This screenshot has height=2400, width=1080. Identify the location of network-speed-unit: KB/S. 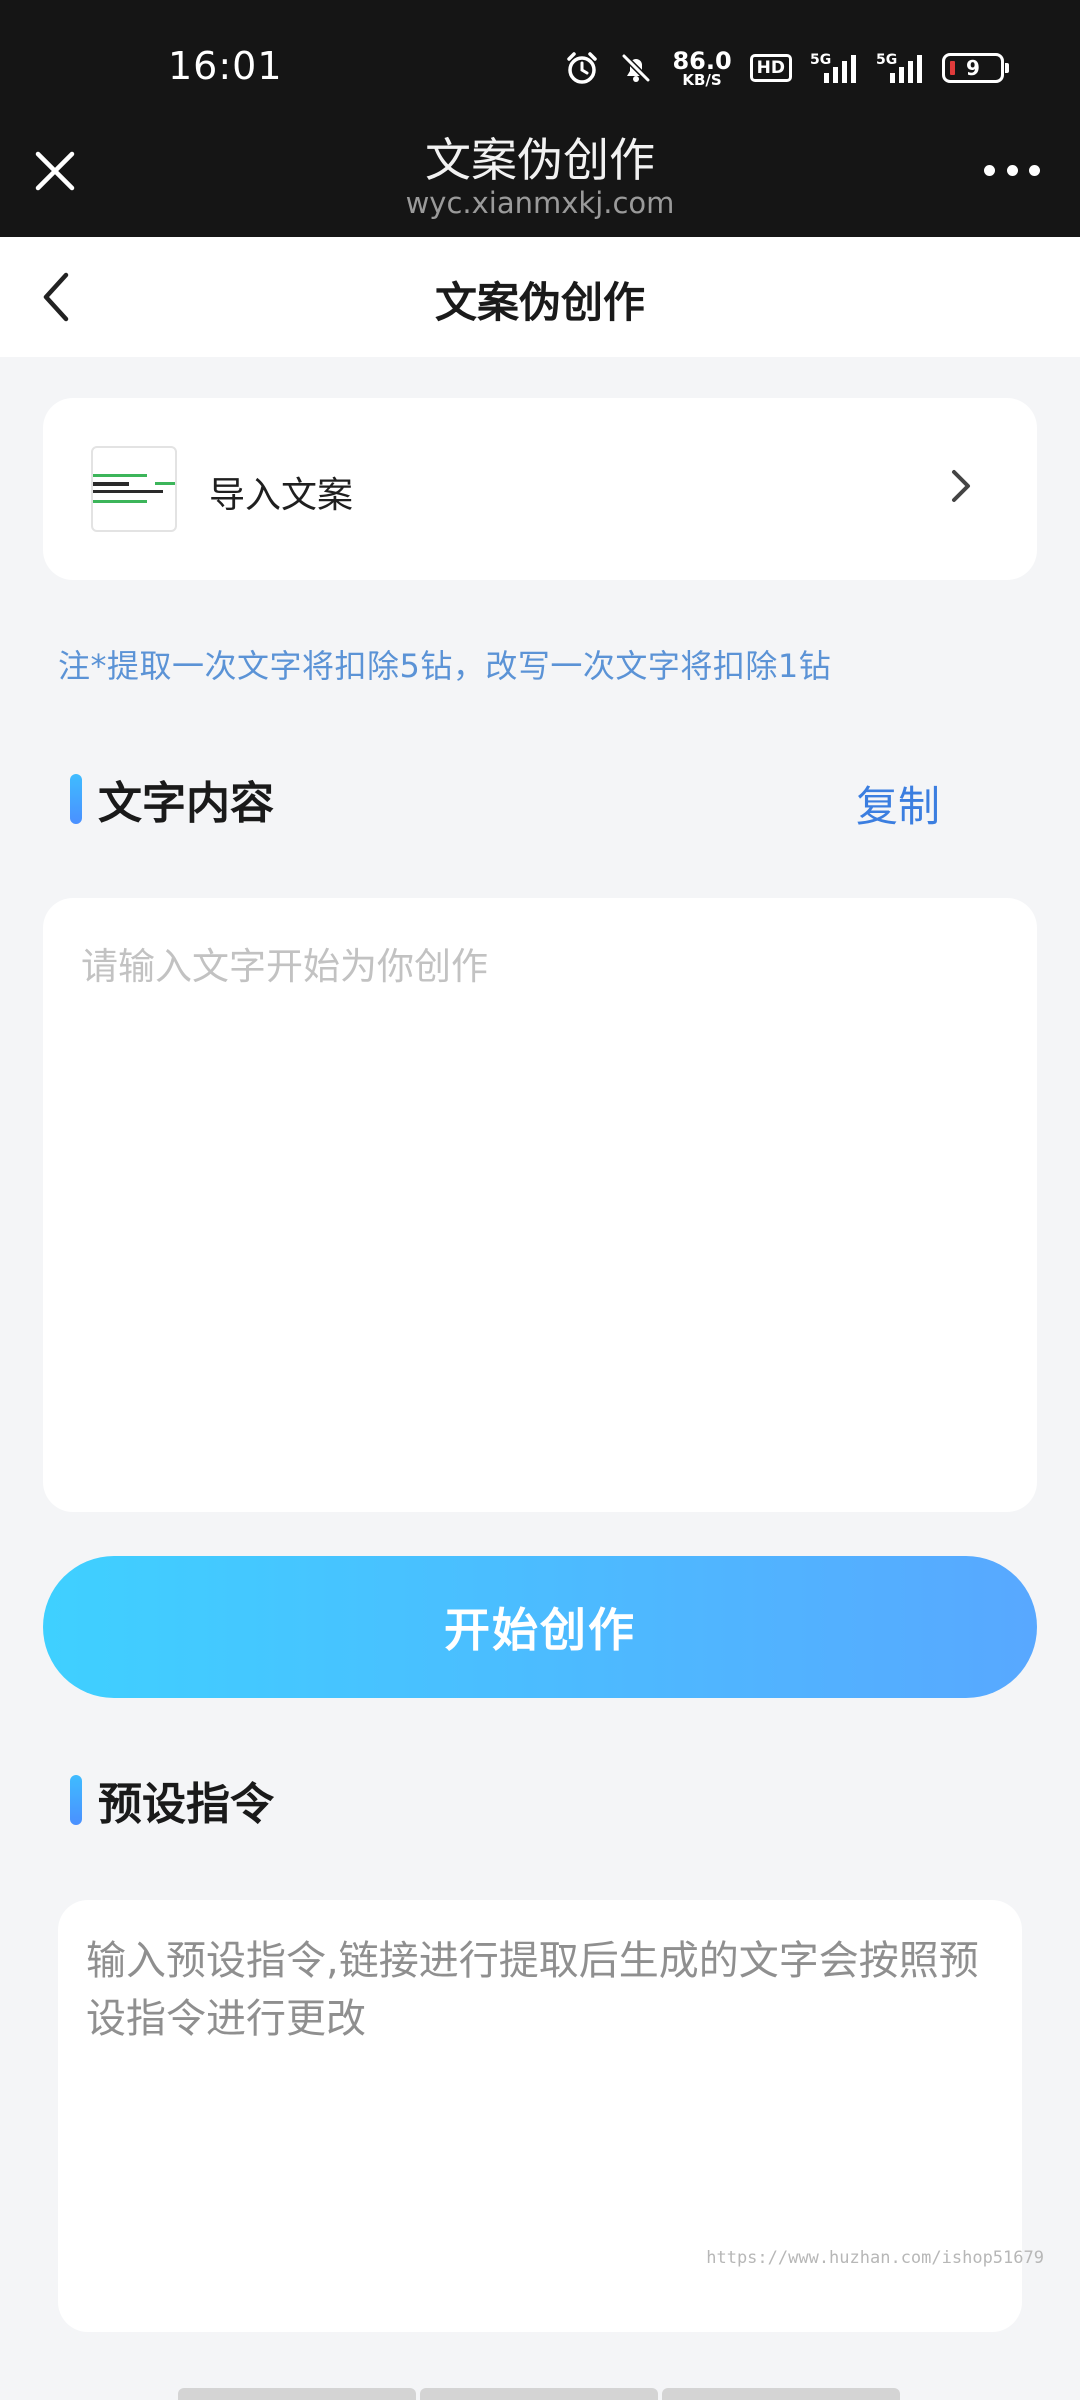
(702, 79).